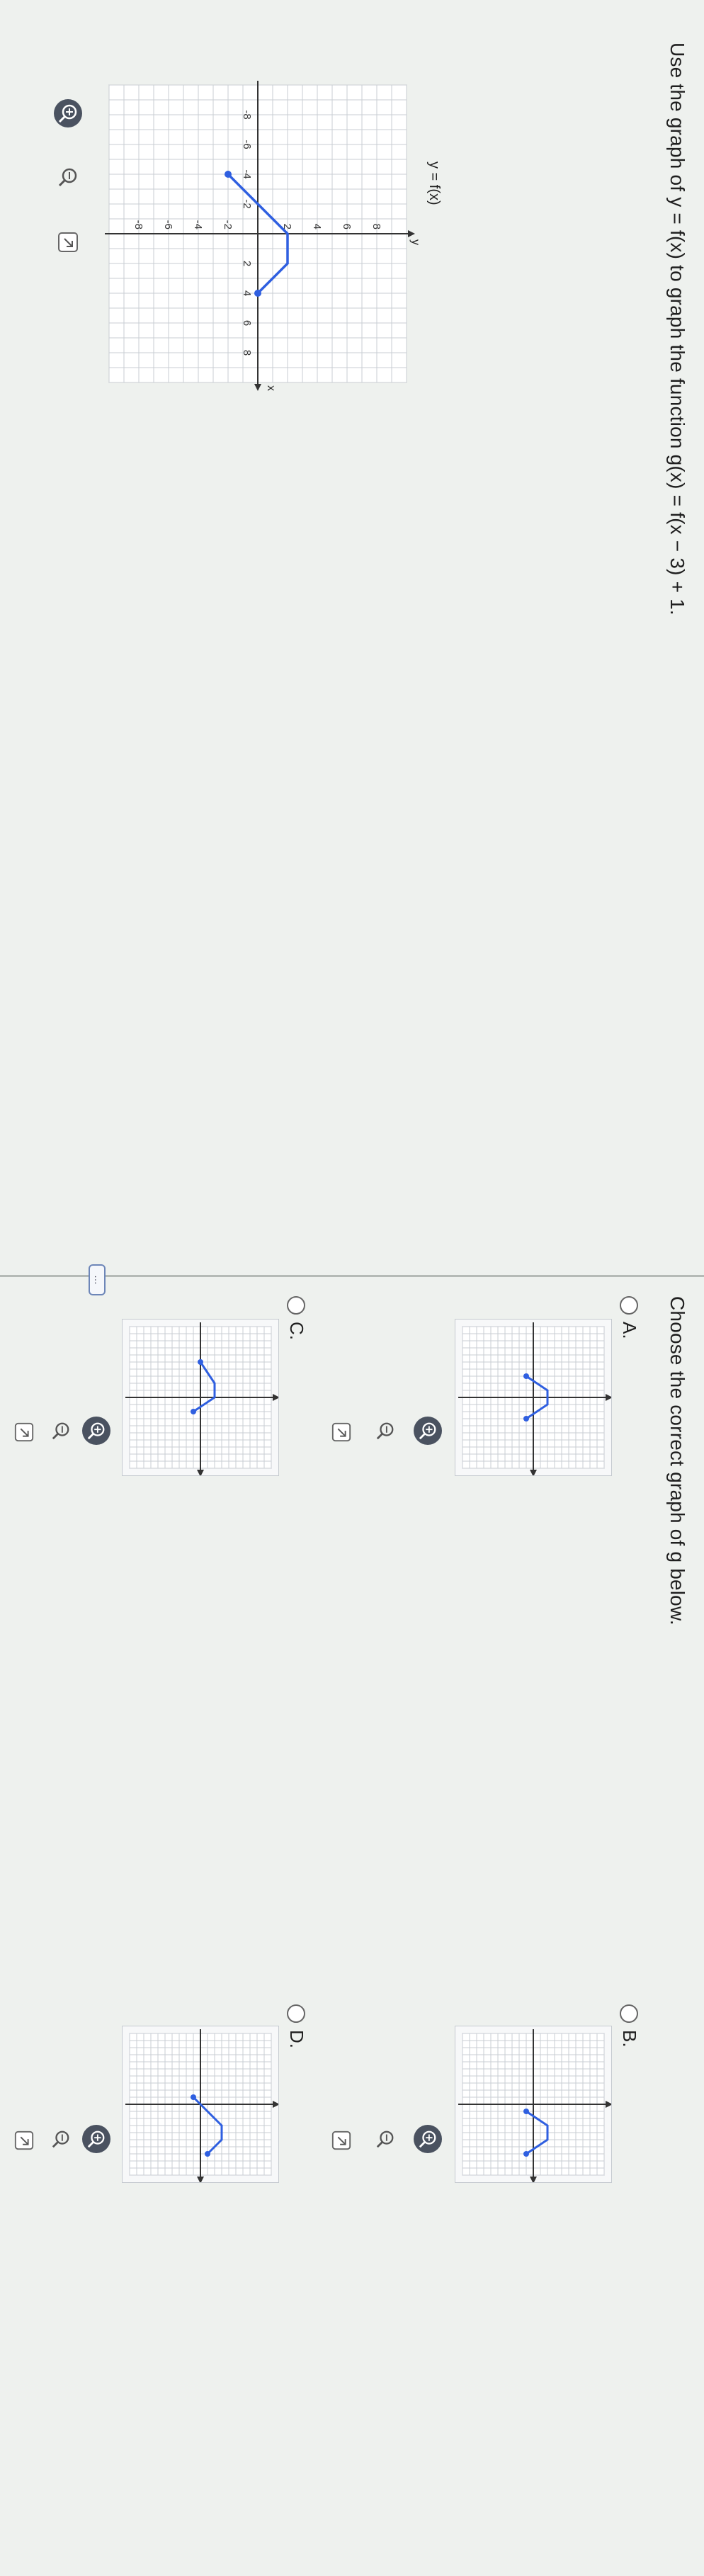 The image size is (704, 2576). I want to click on y-tick-label: -6, so click(168, 224).